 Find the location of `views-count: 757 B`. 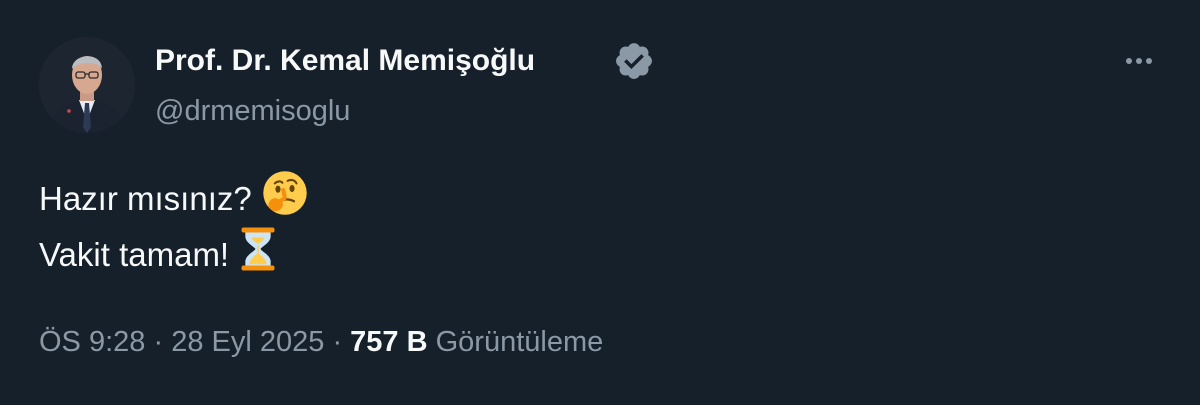

views-count: 757 B is located at coordinates (388, 342).